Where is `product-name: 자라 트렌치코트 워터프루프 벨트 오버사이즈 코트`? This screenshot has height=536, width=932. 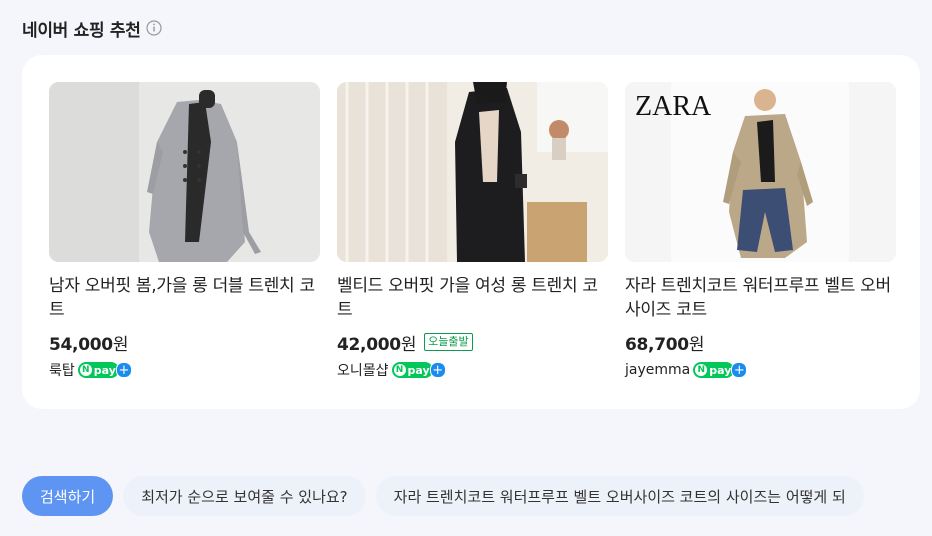 product-name: 자라 트렌치코트 워터프루프 벨트 오버사이즈 코트 is located at coordinates (760, 298).